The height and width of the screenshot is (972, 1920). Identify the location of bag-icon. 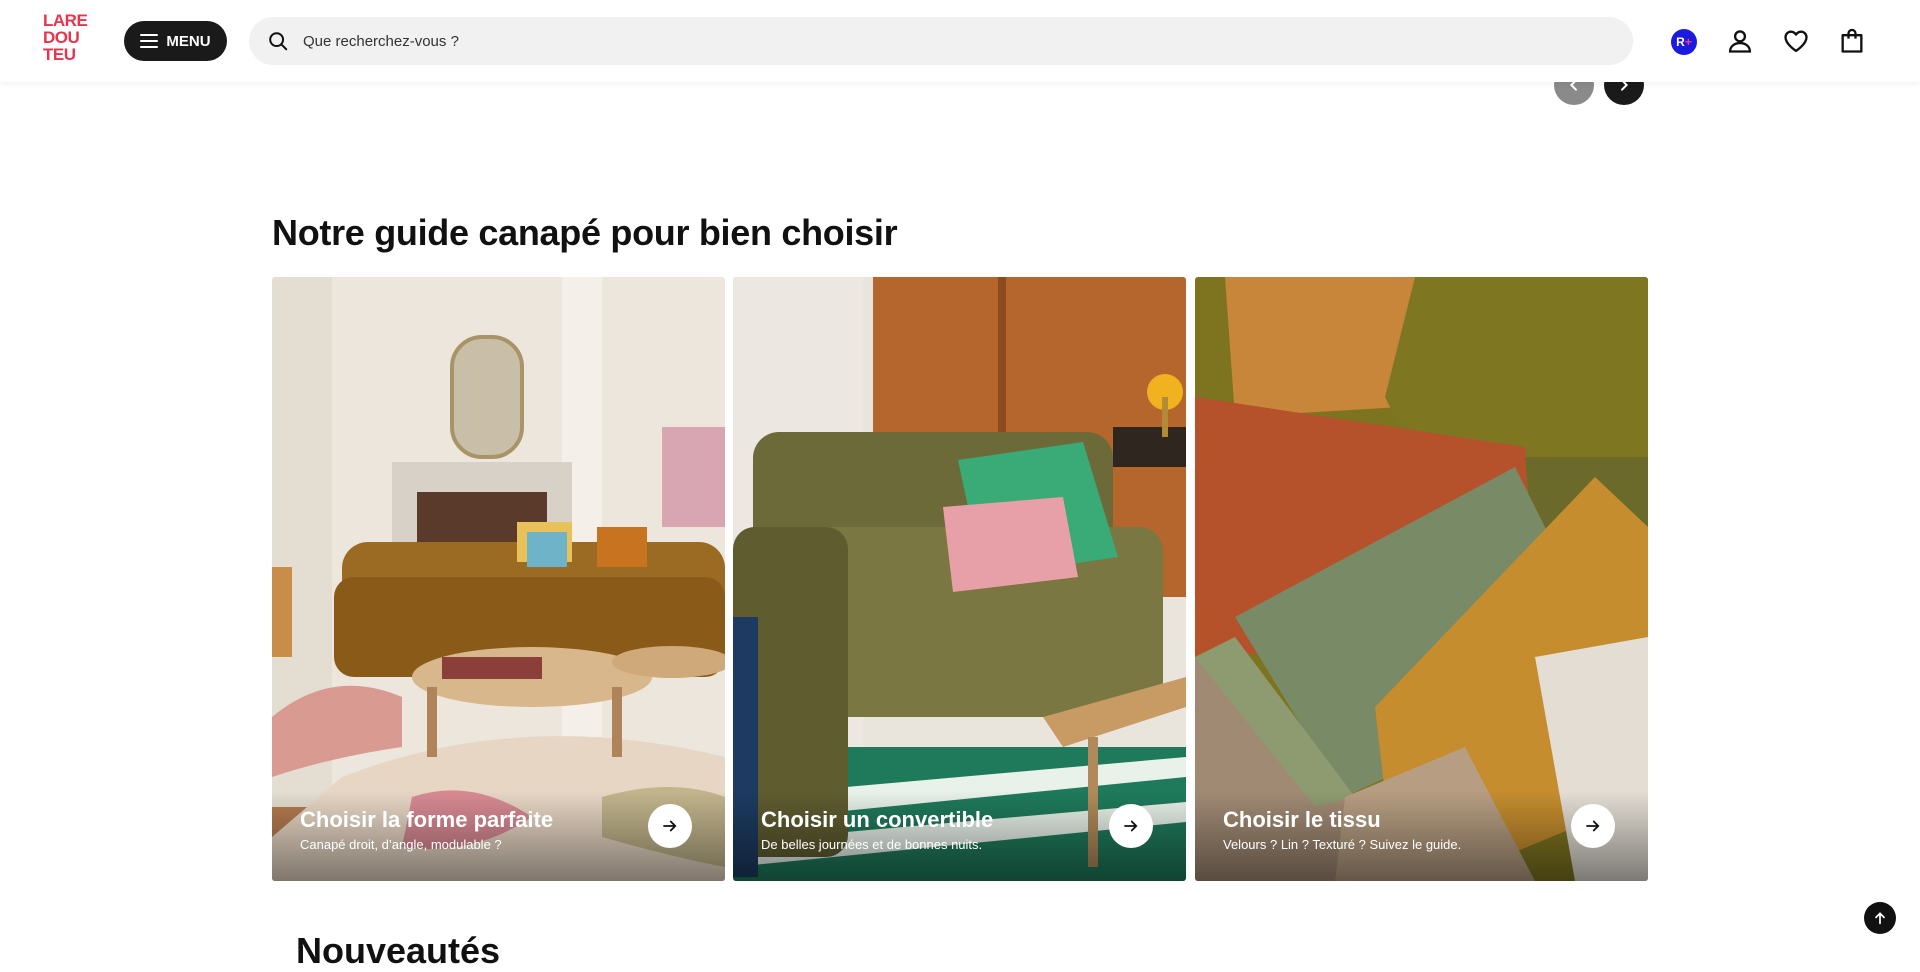
(1852, 40).